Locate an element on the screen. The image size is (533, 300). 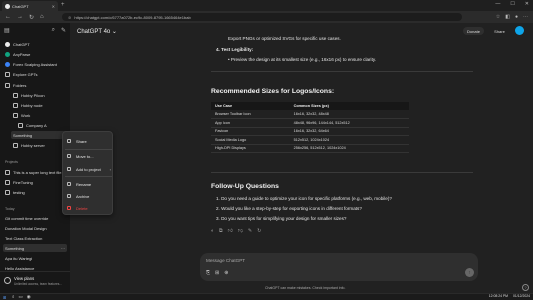
avatar is located at coordinates (519, 30).